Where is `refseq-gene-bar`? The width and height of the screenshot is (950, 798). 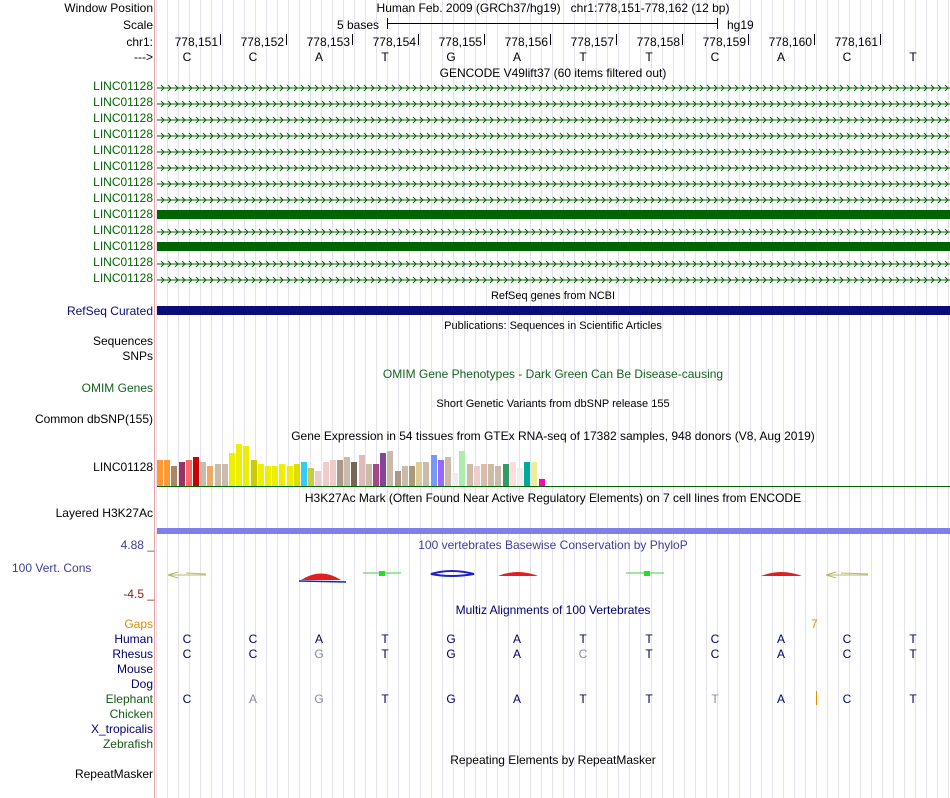
refseq-gene-bar is located at coordinates (553, 310).